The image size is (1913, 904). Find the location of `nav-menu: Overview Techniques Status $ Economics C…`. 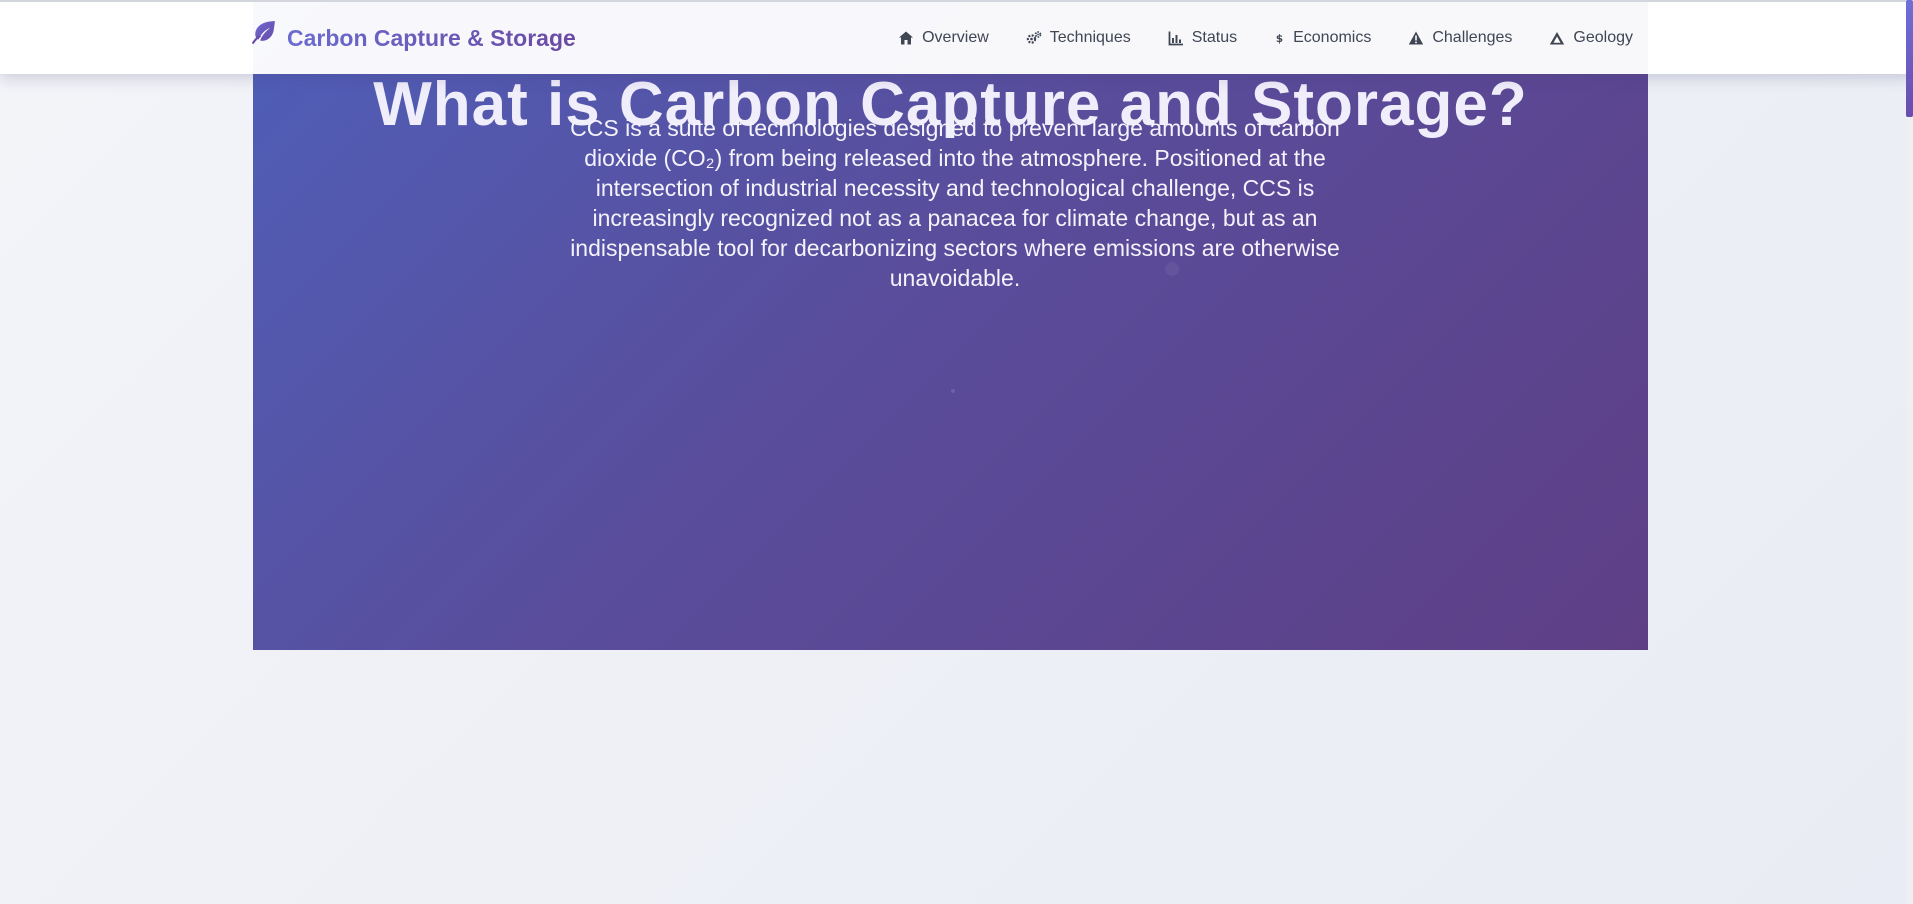

nav-menu: Overview Techniques Status $ Economics C… is located at coordinates (1247, 38).